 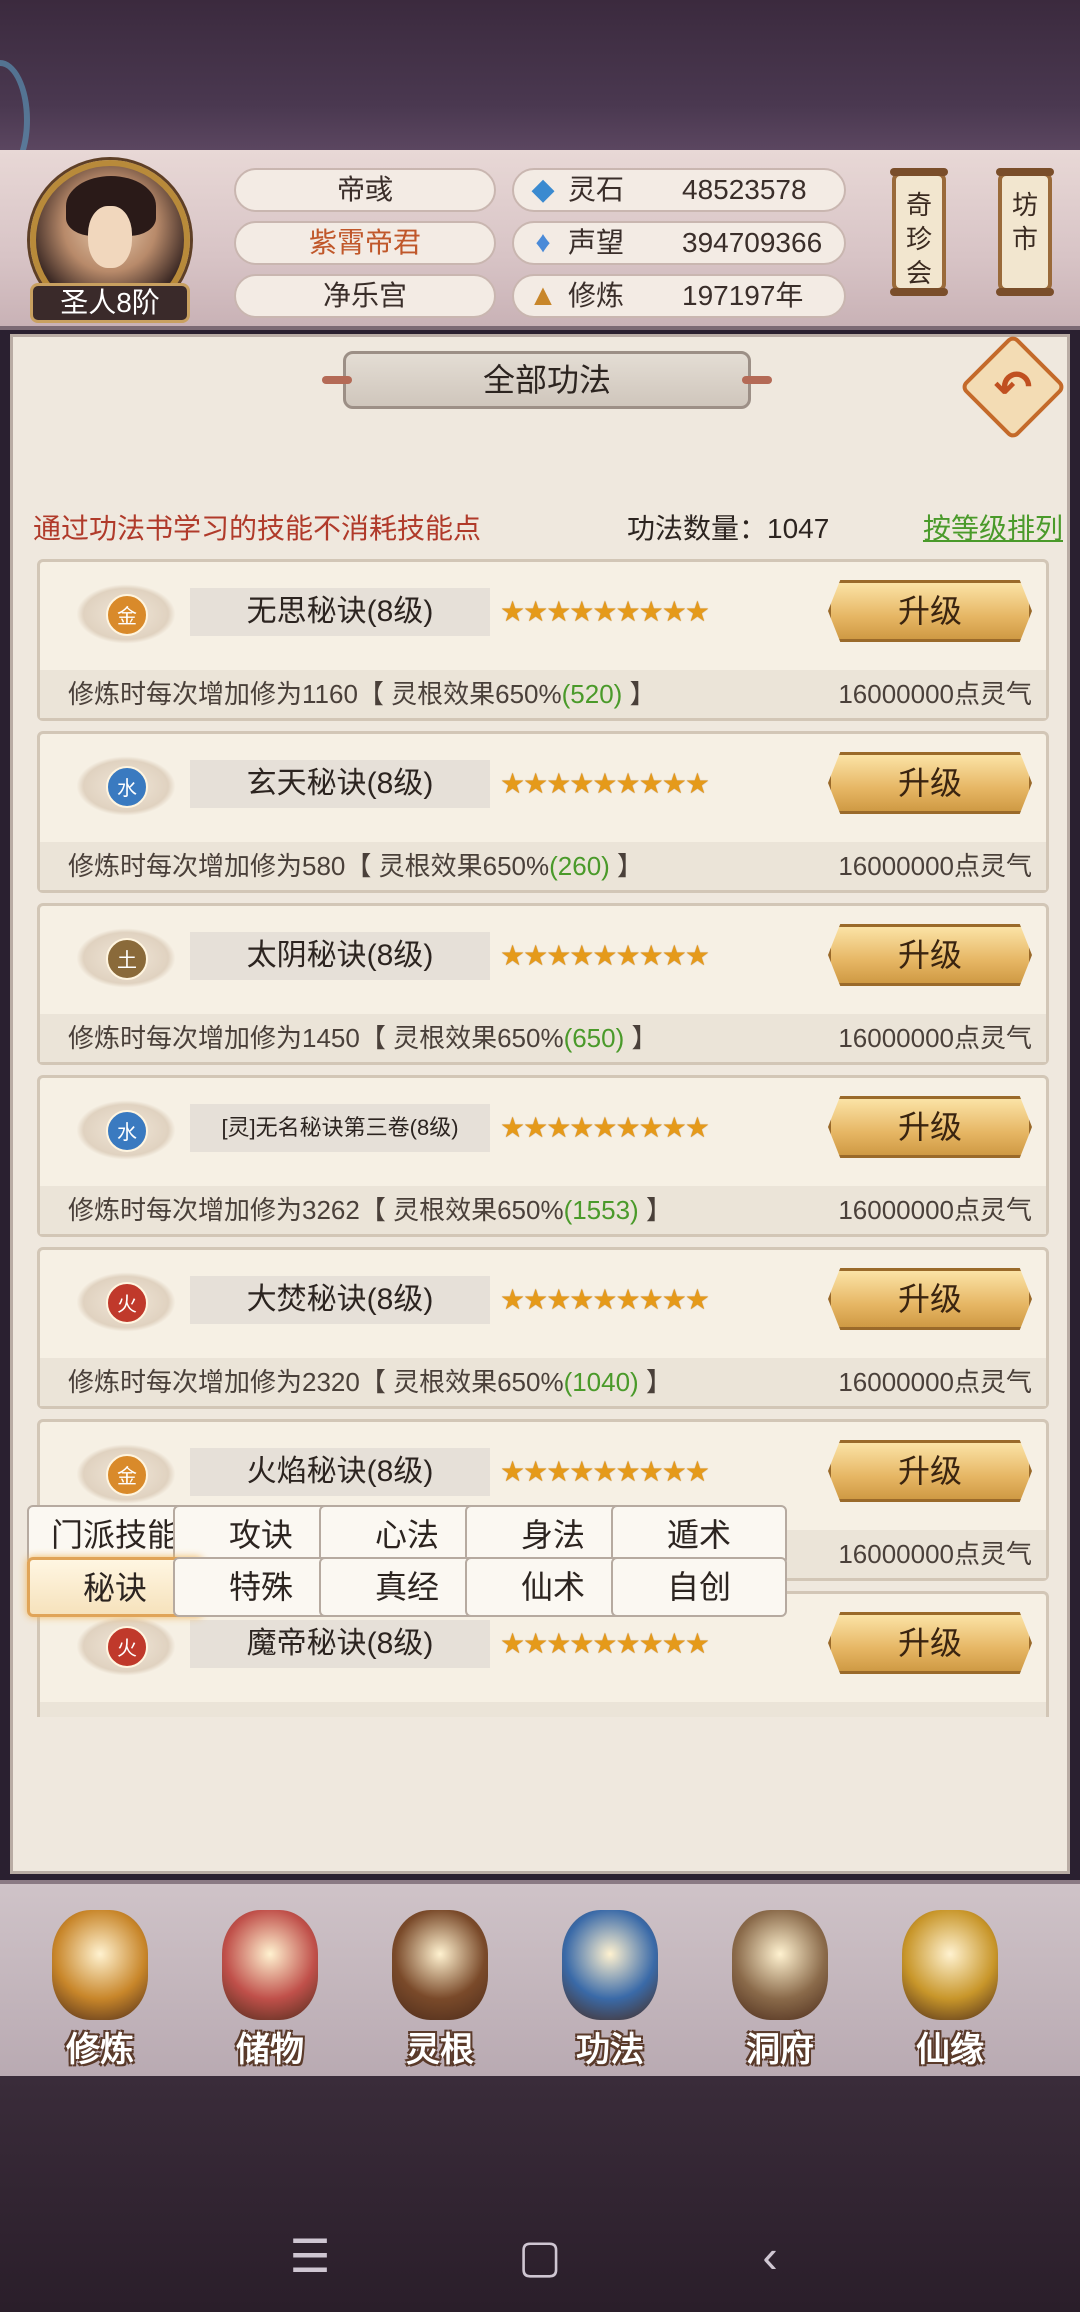 What do you see at coordinates (316, 1210) in the screenshot?
I see `desc-main: 修炼时每次增加修为3262【 灵根效果650%` at bounding box center [316, 1210].